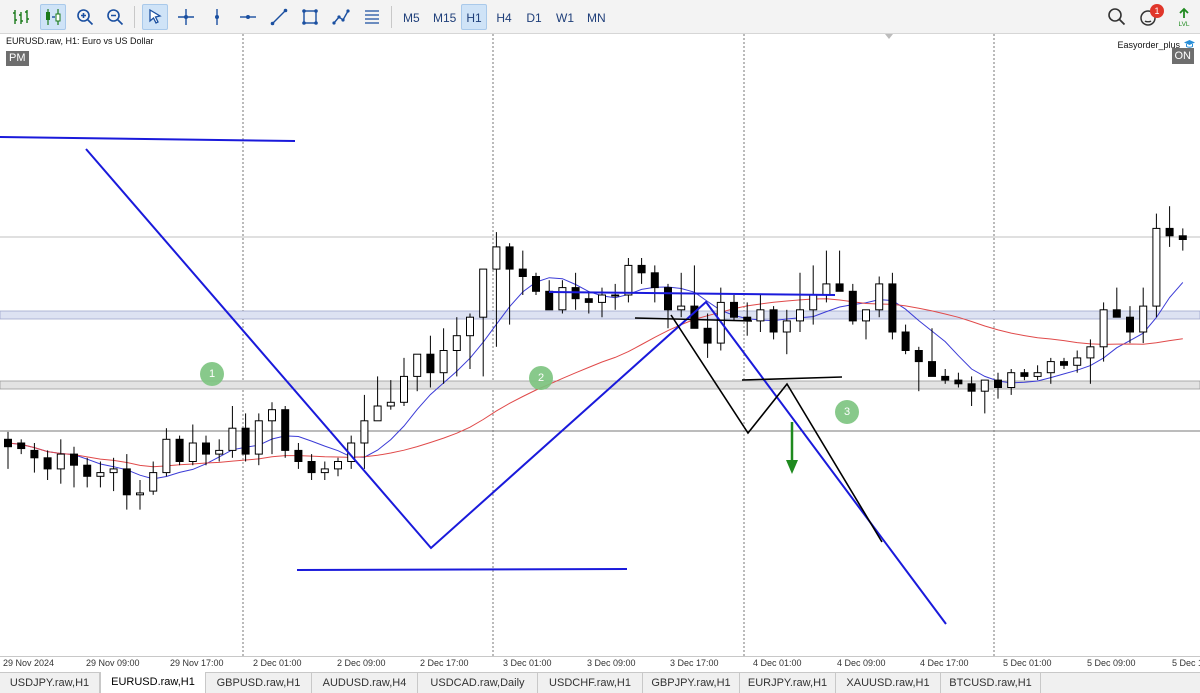  Describe the element at coordinates (474, 17) in the screenshot. I see `timeframe-h1: H1` at that location.